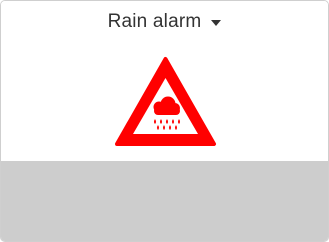 The width and height of the screenshot is (329, 242). Describe the element at coordinates (216, 23) in the screenshot. I see `caret-down-icon` at that location.